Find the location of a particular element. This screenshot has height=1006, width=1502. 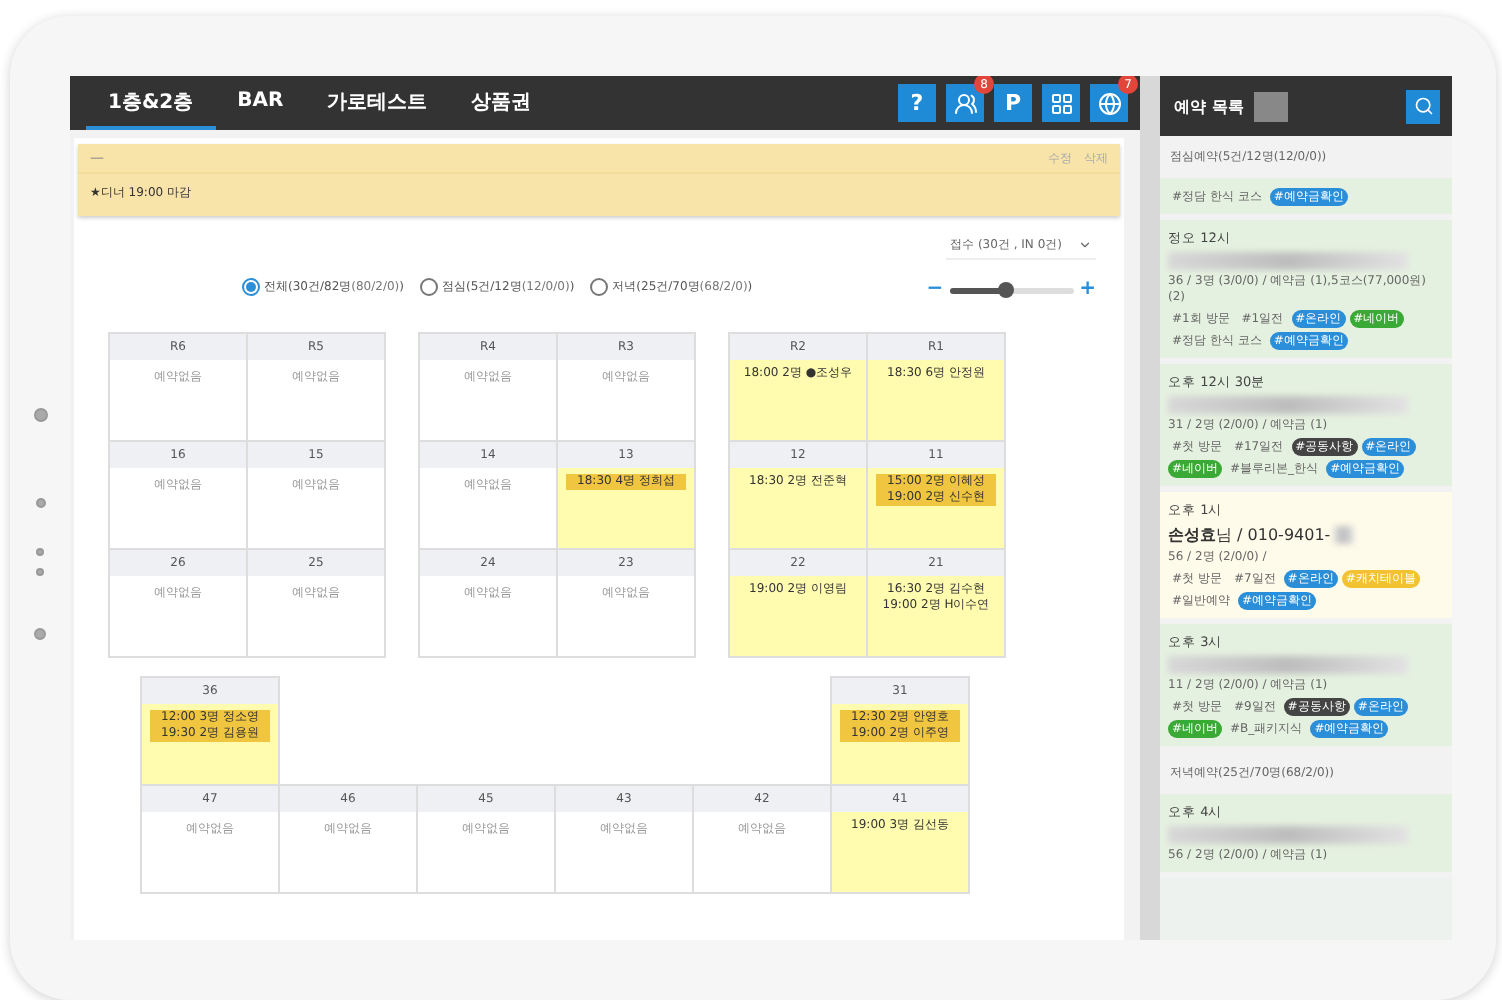

tab: 상품권 is located at coordinates (501, 103).